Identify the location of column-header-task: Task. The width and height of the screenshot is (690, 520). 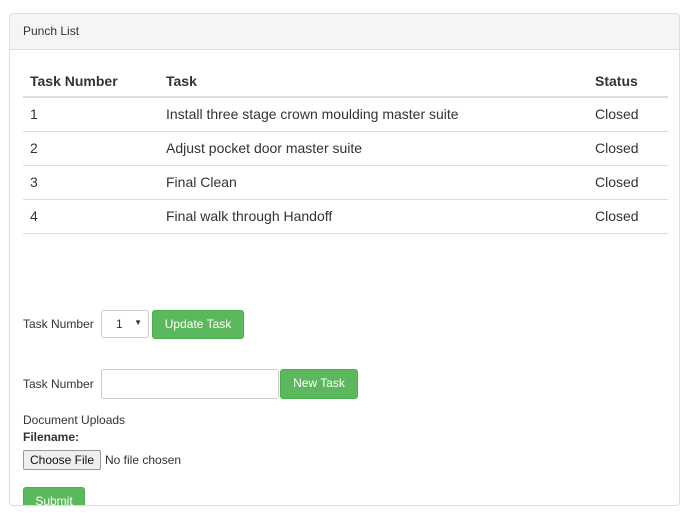
(373, 81).